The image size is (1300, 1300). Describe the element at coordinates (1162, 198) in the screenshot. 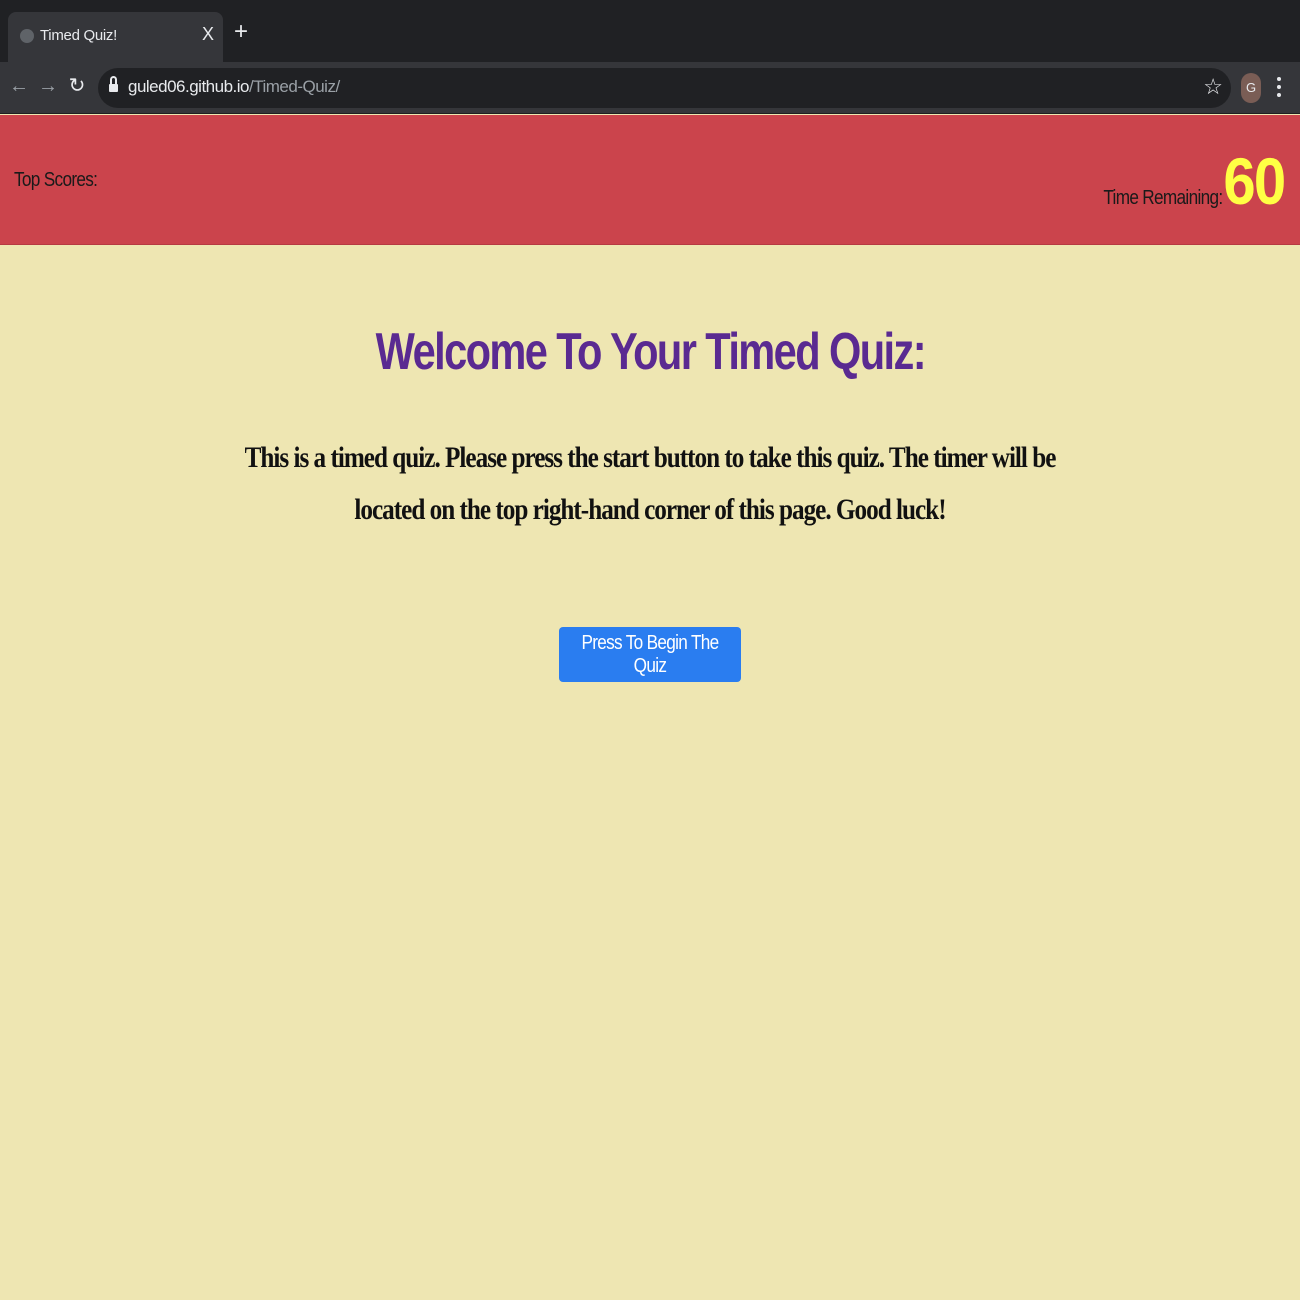

I see `time-remaining-label: Time Remaining:` at that location.